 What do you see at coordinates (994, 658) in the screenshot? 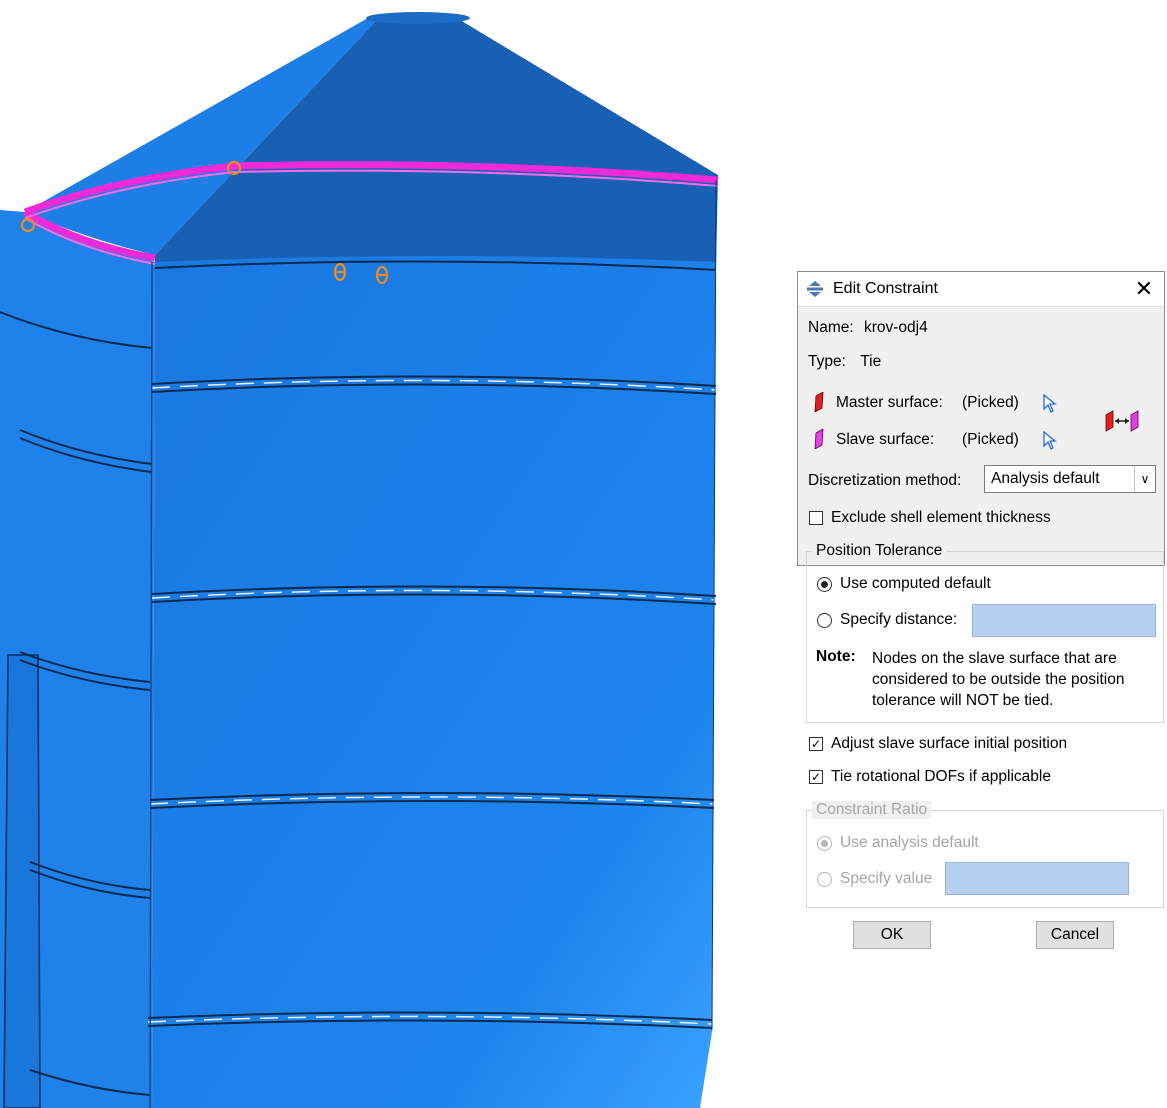
I see `note-line: Nodes on the slave surface that are` at bounding box center [994, 658].